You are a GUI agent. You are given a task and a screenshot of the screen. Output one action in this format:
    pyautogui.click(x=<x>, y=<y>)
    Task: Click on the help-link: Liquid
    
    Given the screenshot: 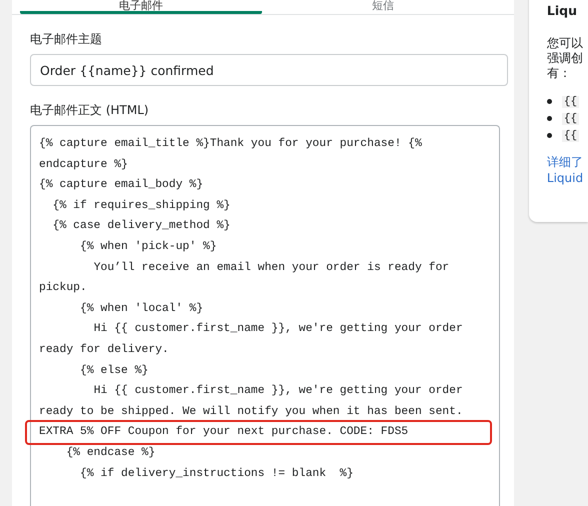 What is the action you would take?
    pyautogui.click(x=567, y=178)
    